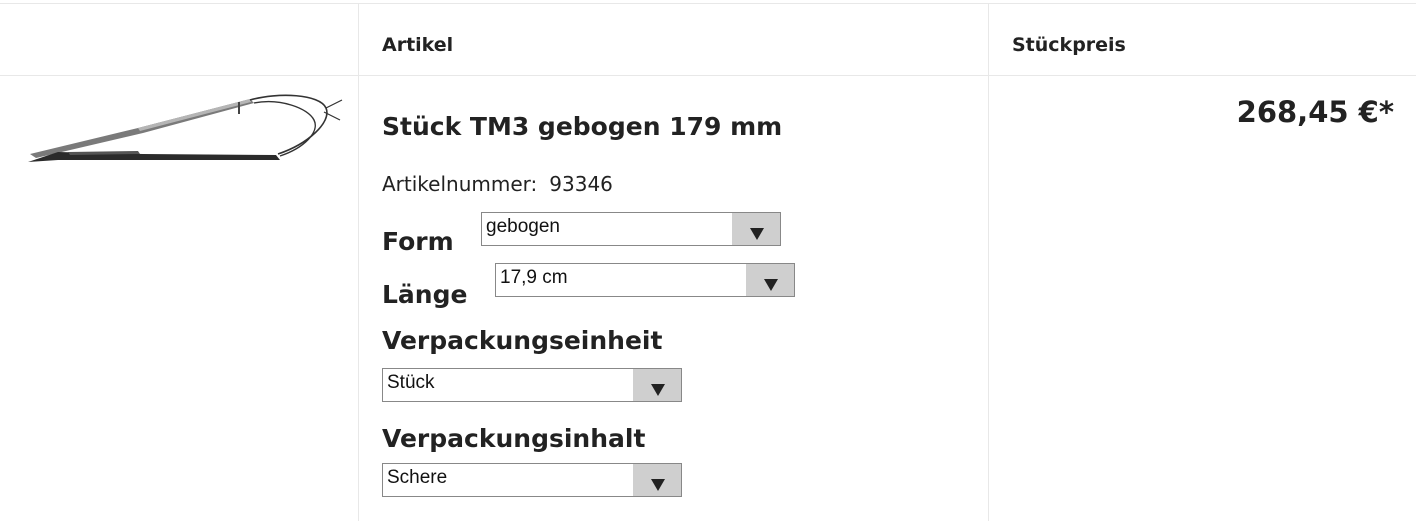  I want to click on table-header-row: Artikel Stückpreis, so click(708, 40).